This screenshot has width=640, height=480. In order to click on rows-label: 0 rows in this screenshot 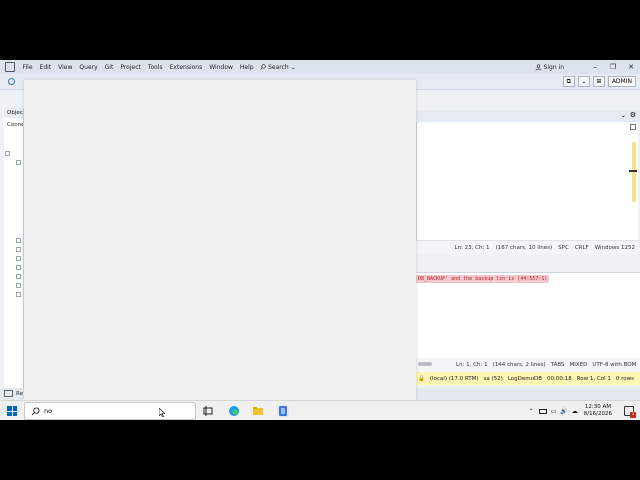, I will do `click(624, 378)`.